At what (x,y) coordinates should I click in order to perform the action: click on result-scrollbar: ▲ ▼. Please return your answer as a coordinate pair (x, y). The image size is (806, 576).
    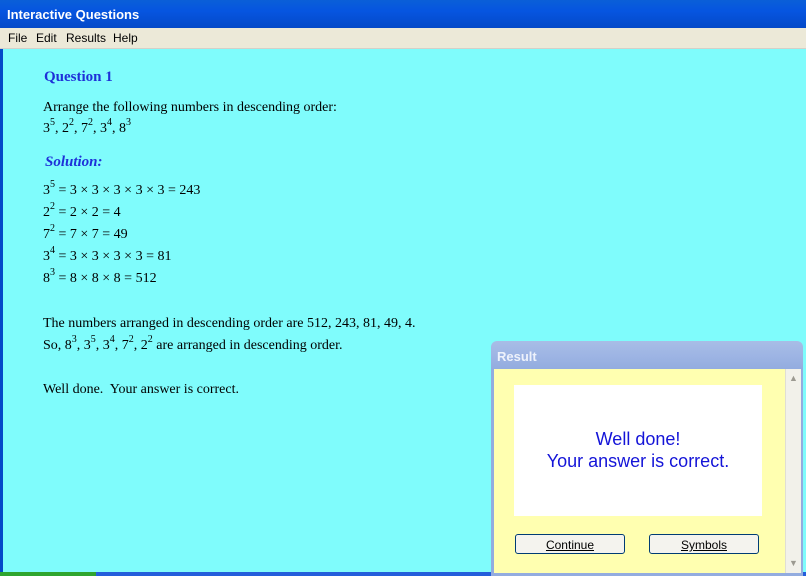
    Looking at the image, I should click on (793, 471).